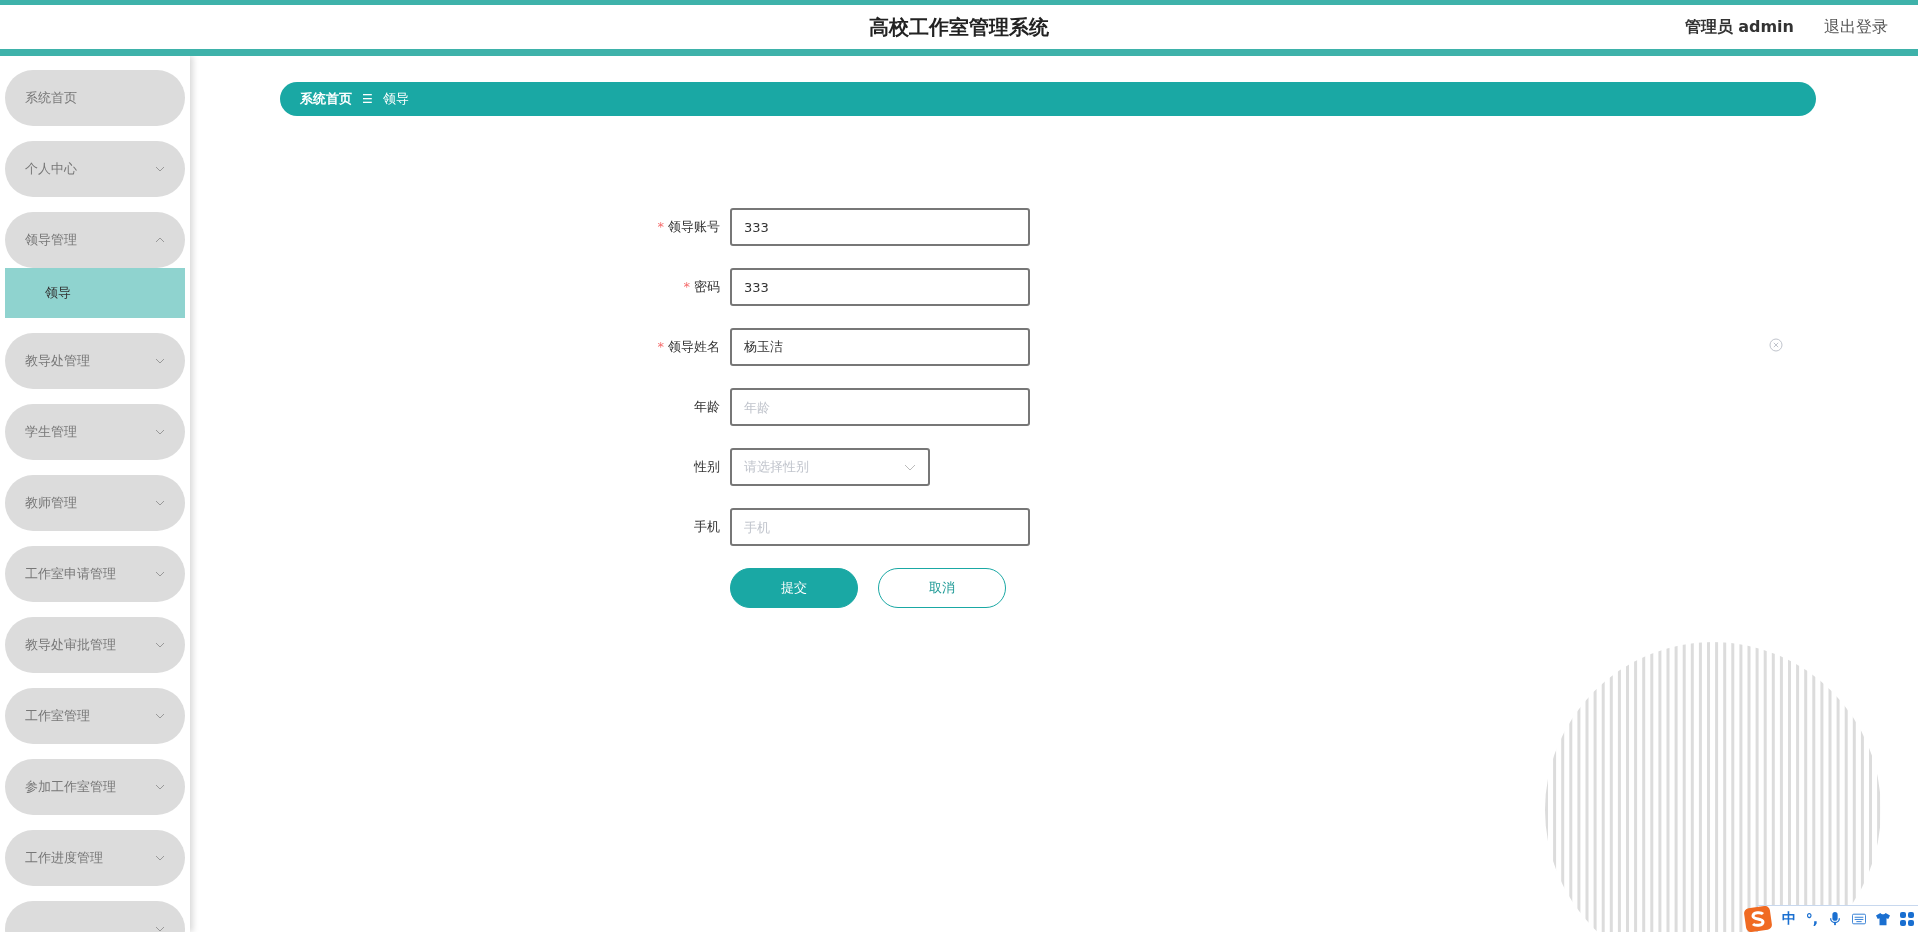 The image size is (1918, 932). What do you see at coordinates (910, 467) in the screenshot?
I see `chevron-icon` at bounding box center [910, 467].